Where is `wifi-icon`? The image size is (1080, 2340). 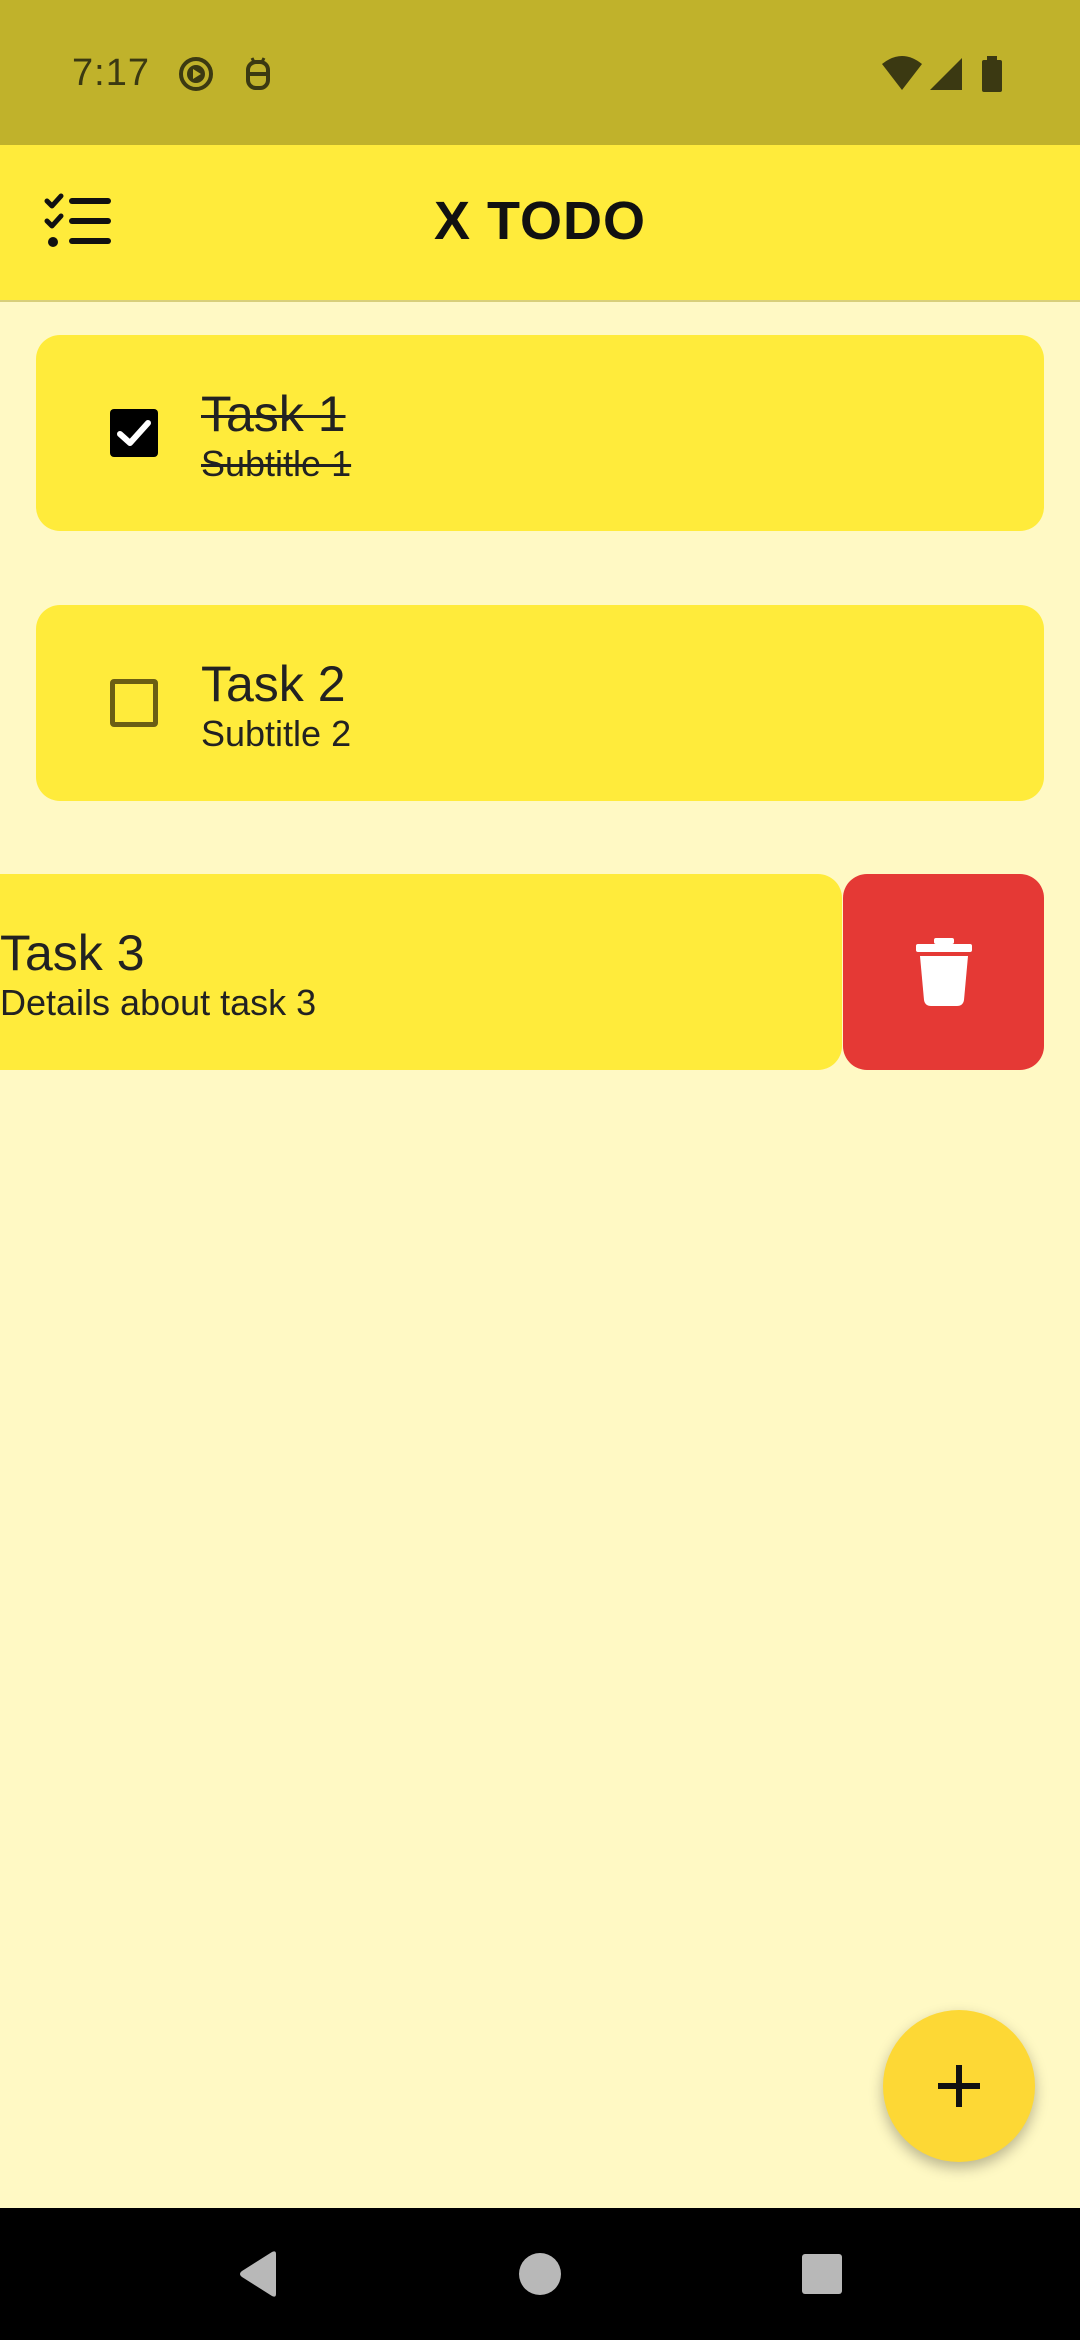 wifi-icon is located at coordinates (902, 73).